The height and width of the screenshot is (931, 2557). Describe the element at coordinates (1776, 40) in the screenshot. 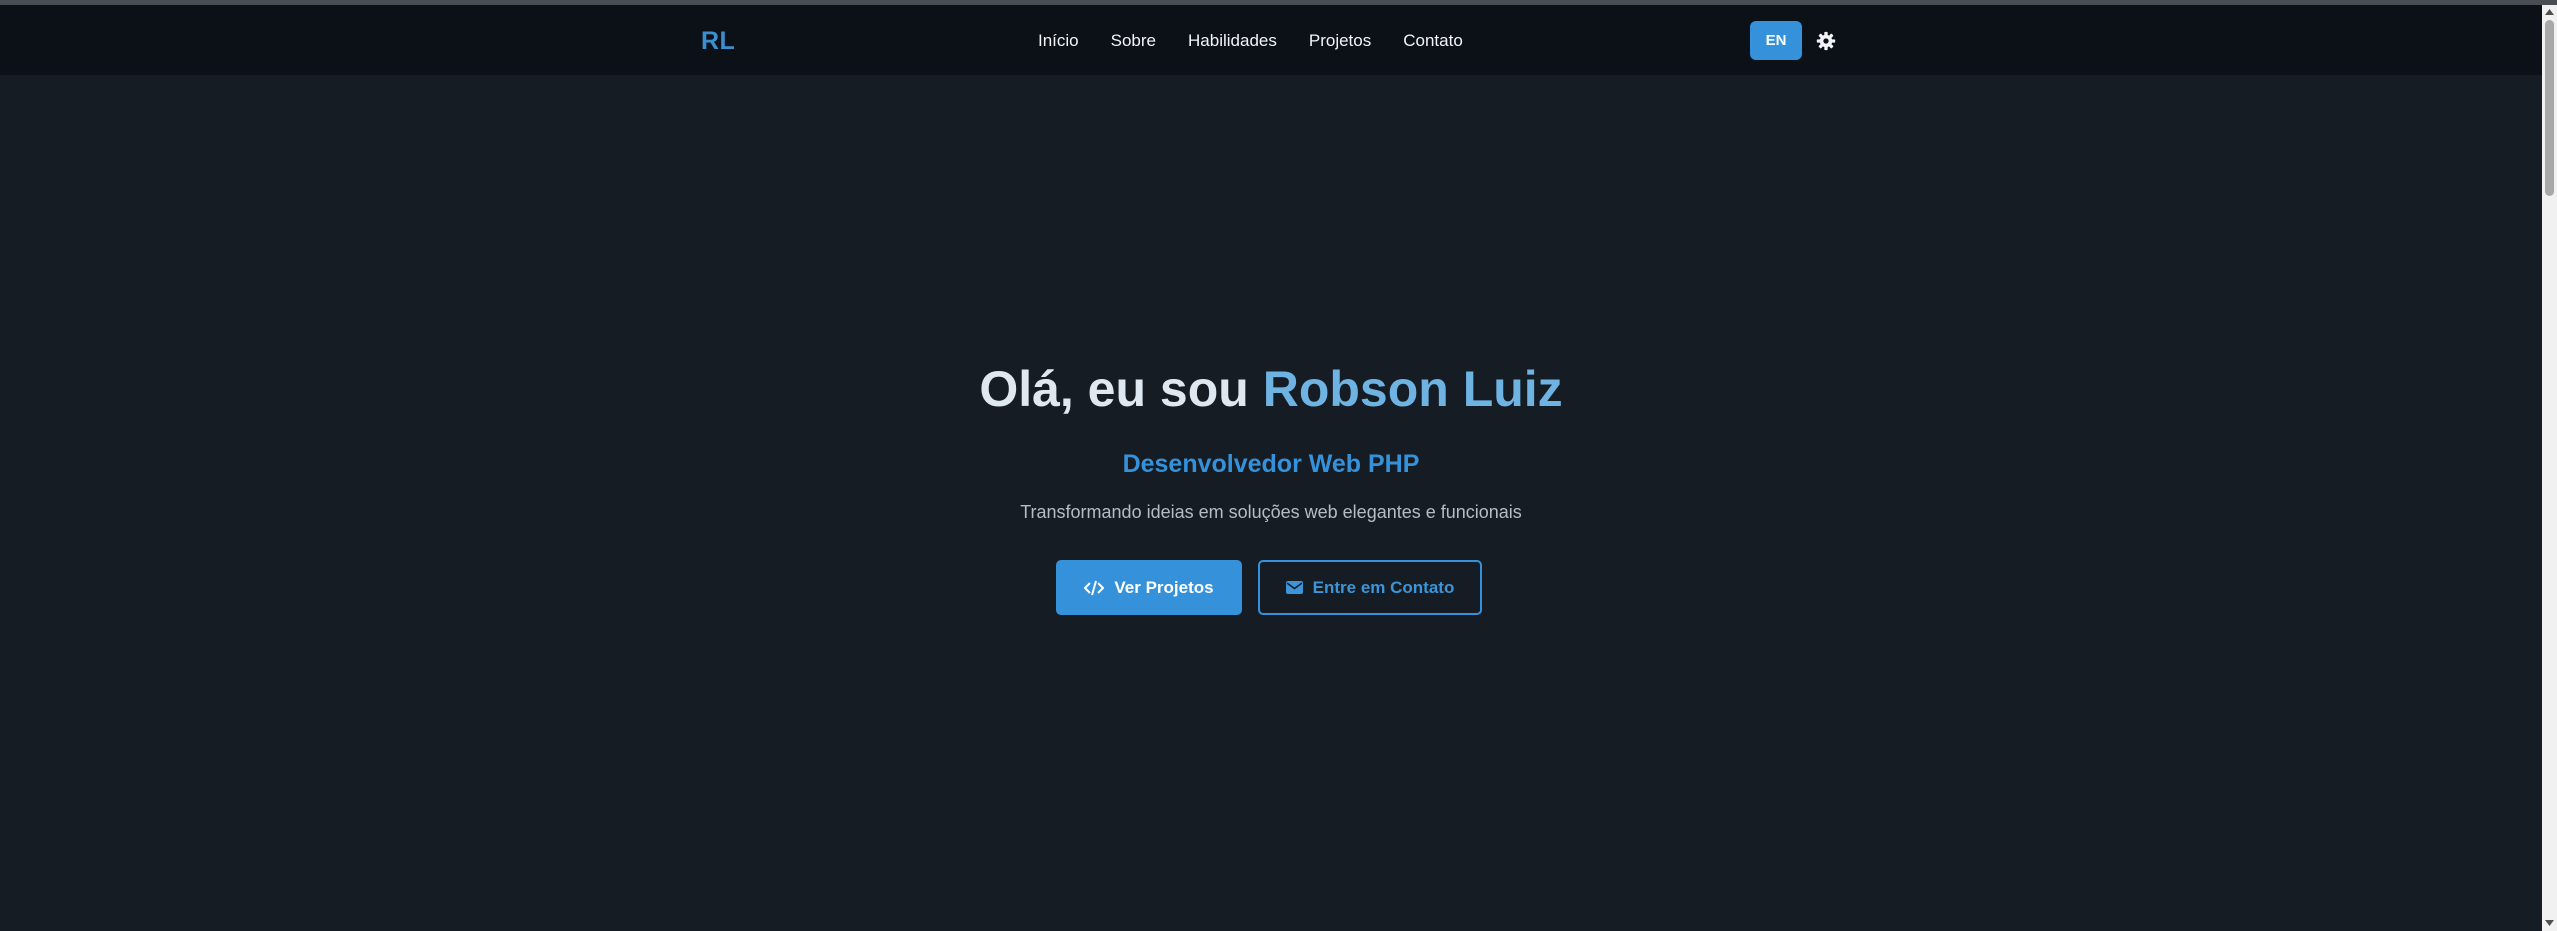

I see `language-toggle-button: EN` at that location.